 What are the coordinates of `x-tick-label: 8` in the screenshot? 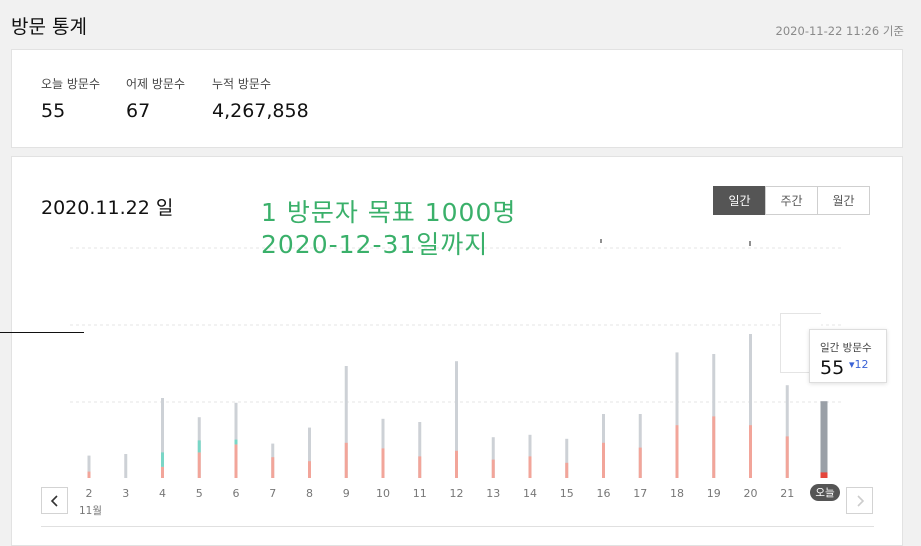 It's located at (309, 493).